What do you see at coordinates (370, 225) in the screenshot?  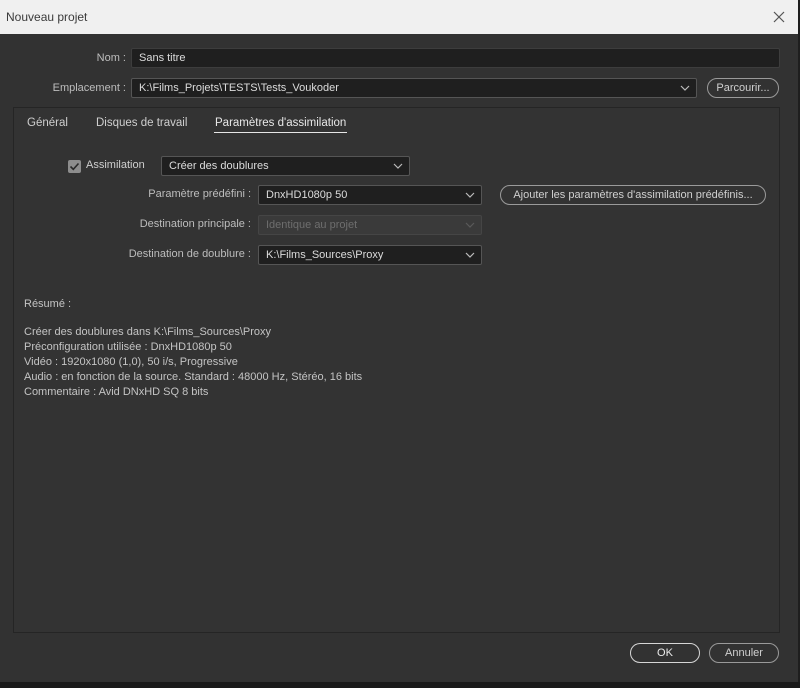 I see `primary-destination-select: Identique au projet` at bounding box center [370, 225].